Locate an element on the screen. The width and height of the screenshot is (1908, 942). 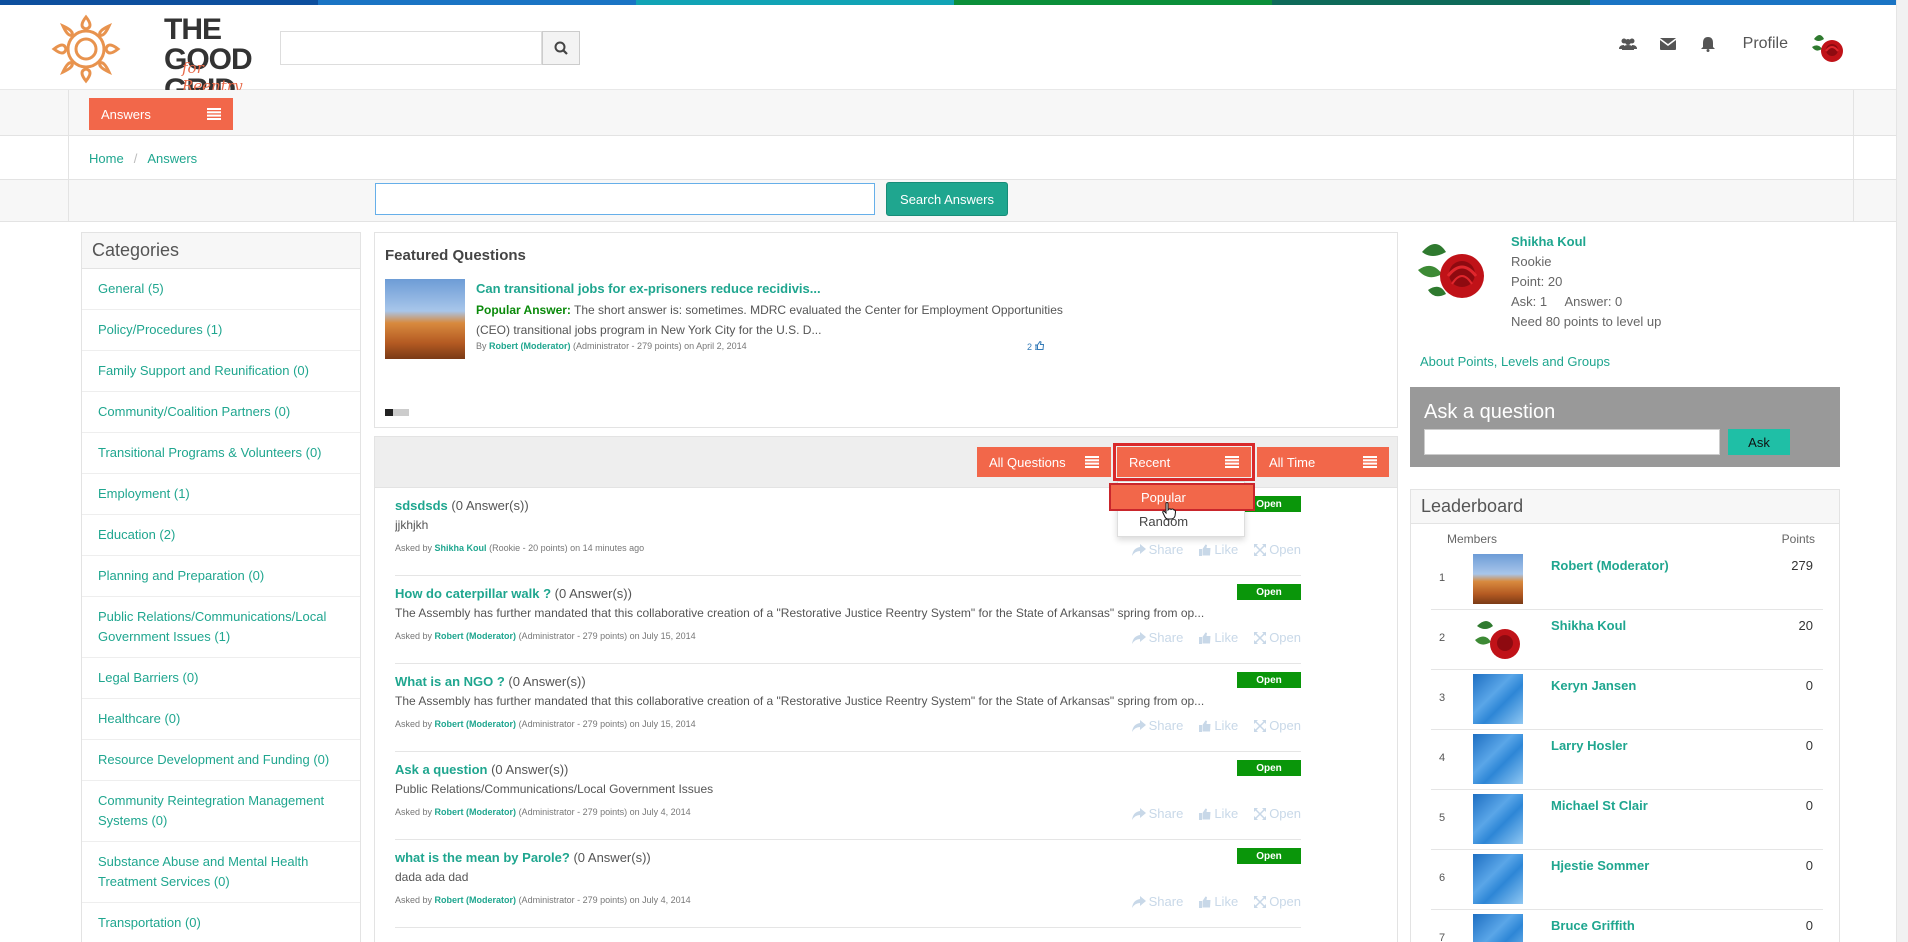
category-item: Transitional Programs & Volunteers (0) is located at coordinates (221, 453).